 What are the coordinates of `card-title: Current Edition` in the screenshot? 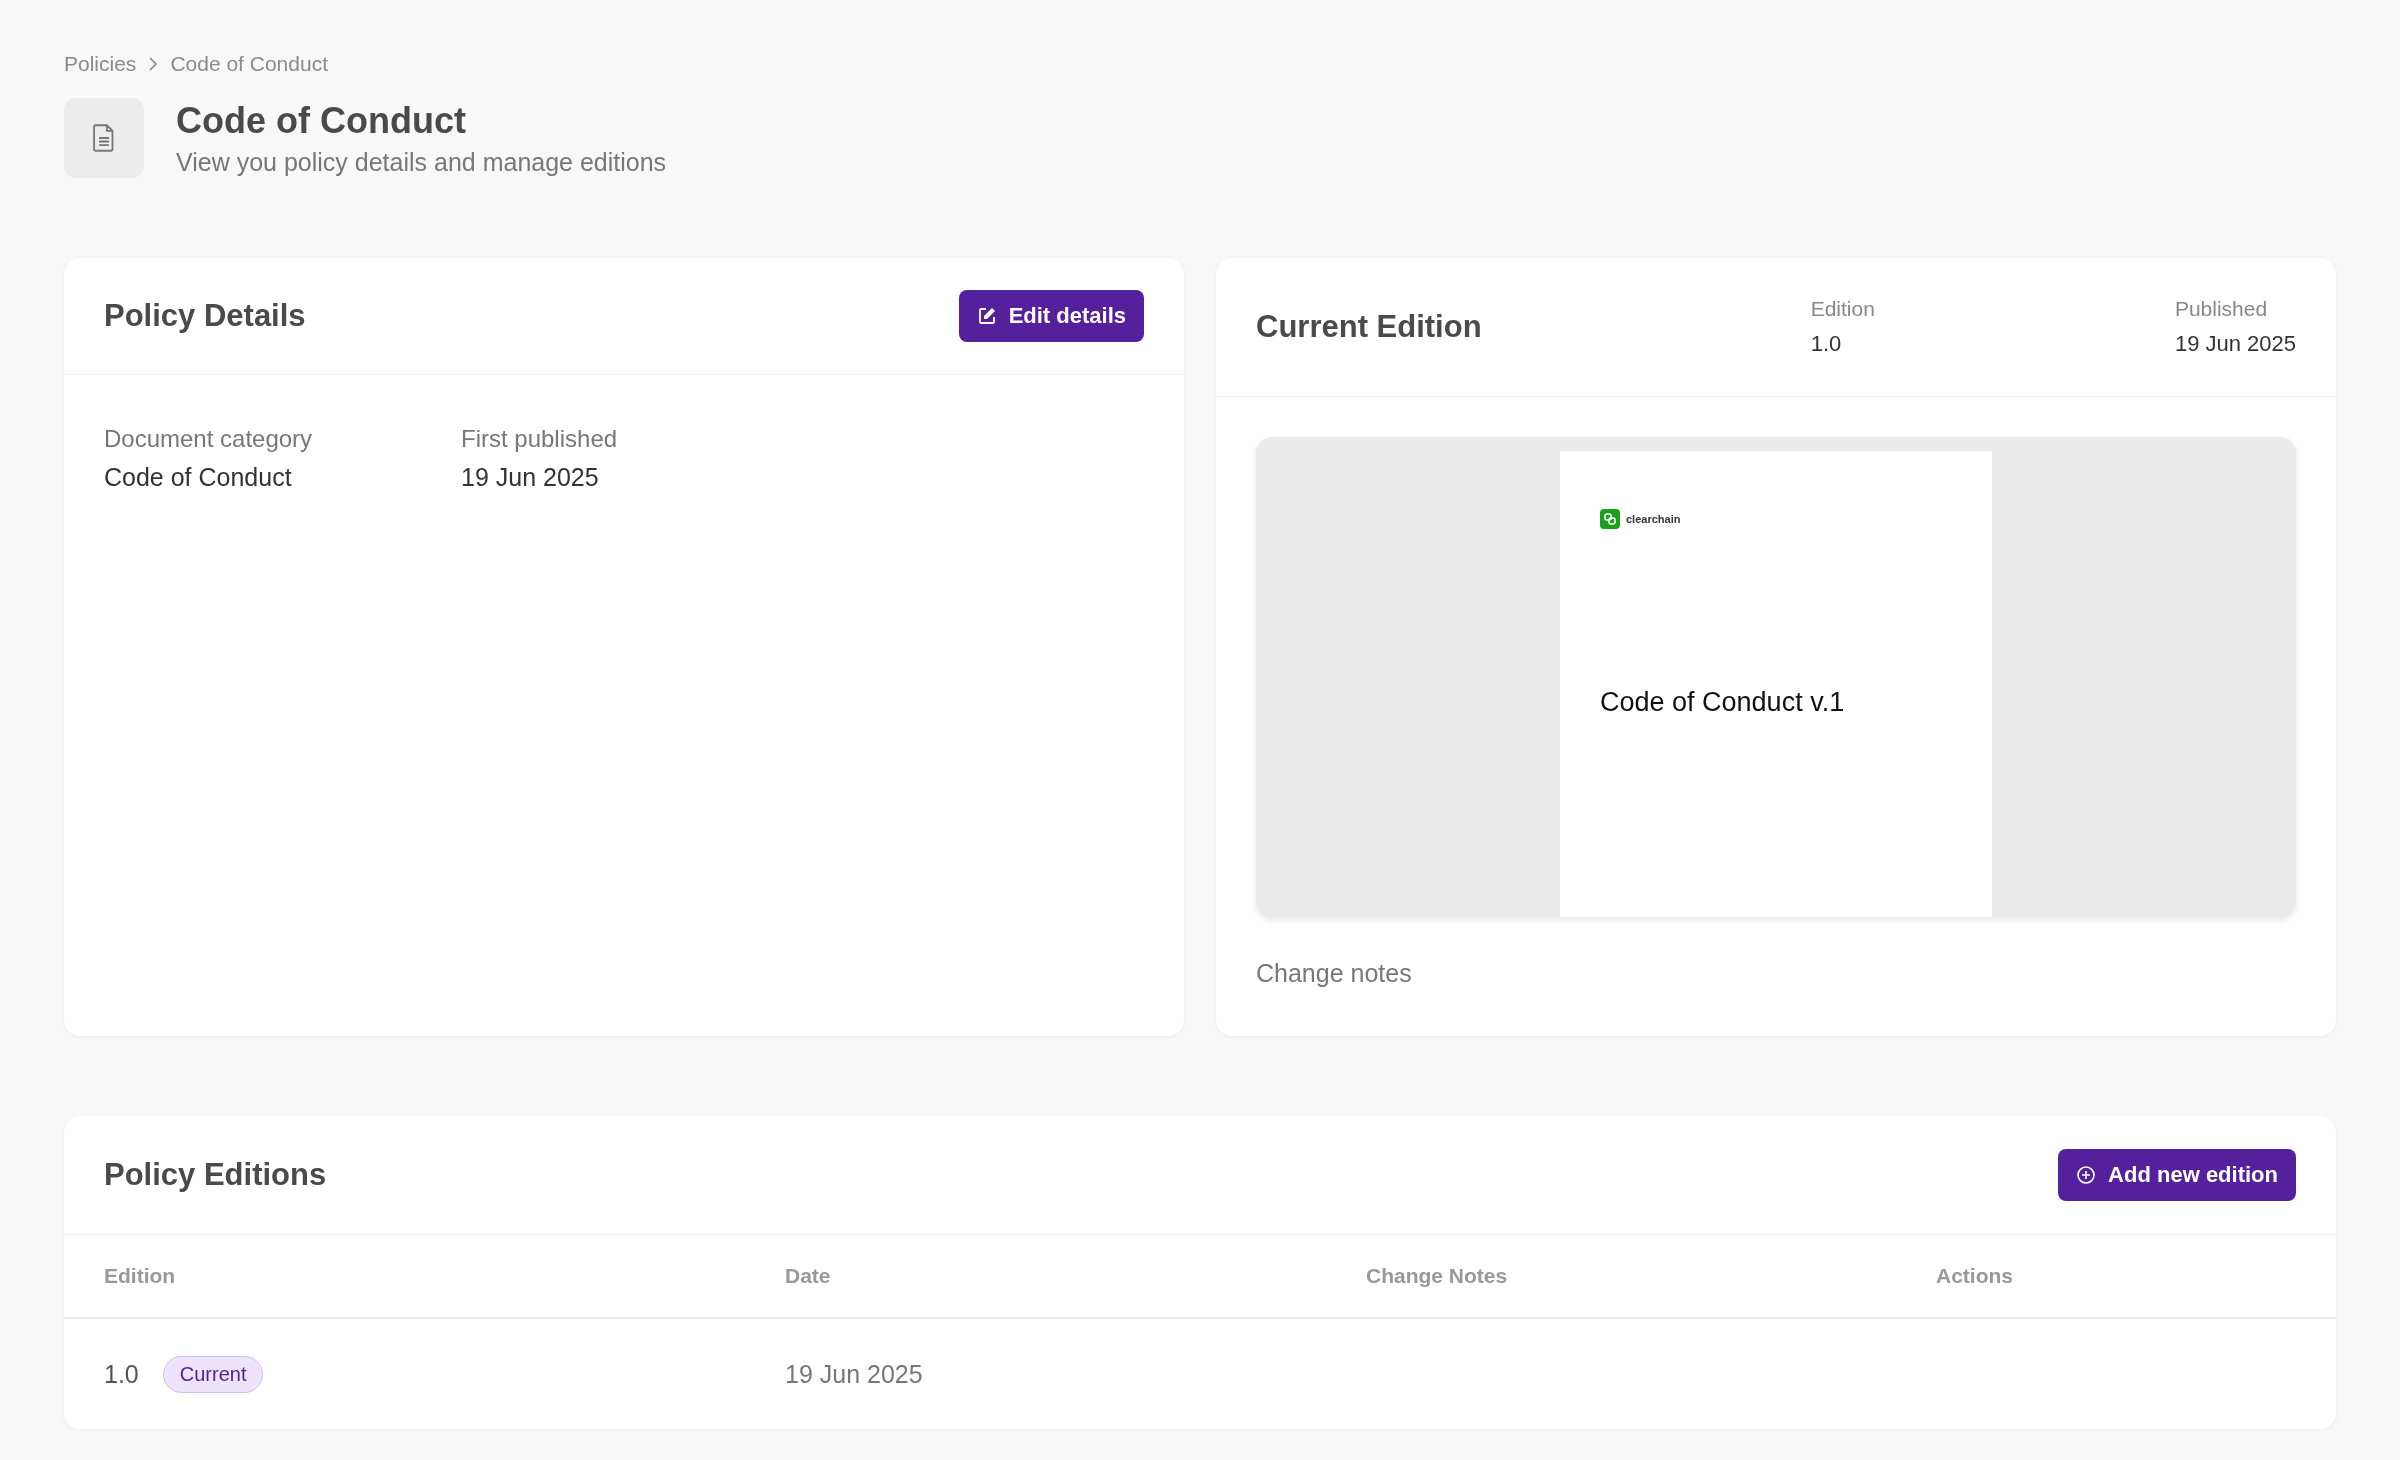 It's located at (1369, 327).